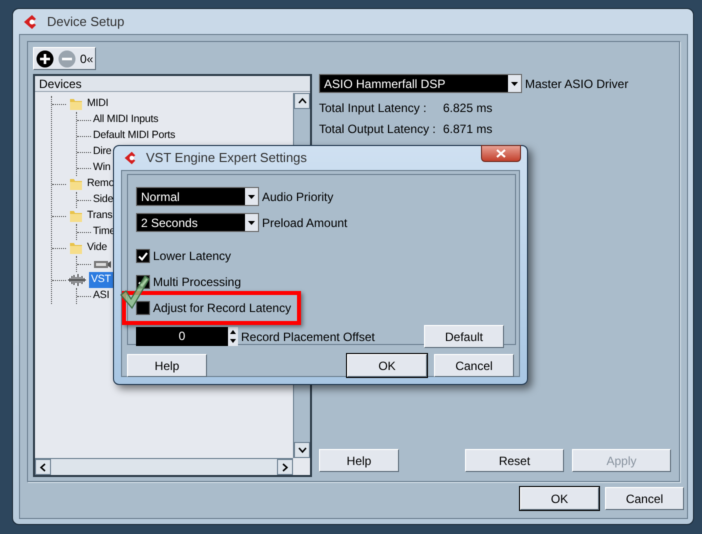 Image resolution: width=702 pixels, height=534 pixels. I want to click on window-title: Device Setup, so click(85, 21).